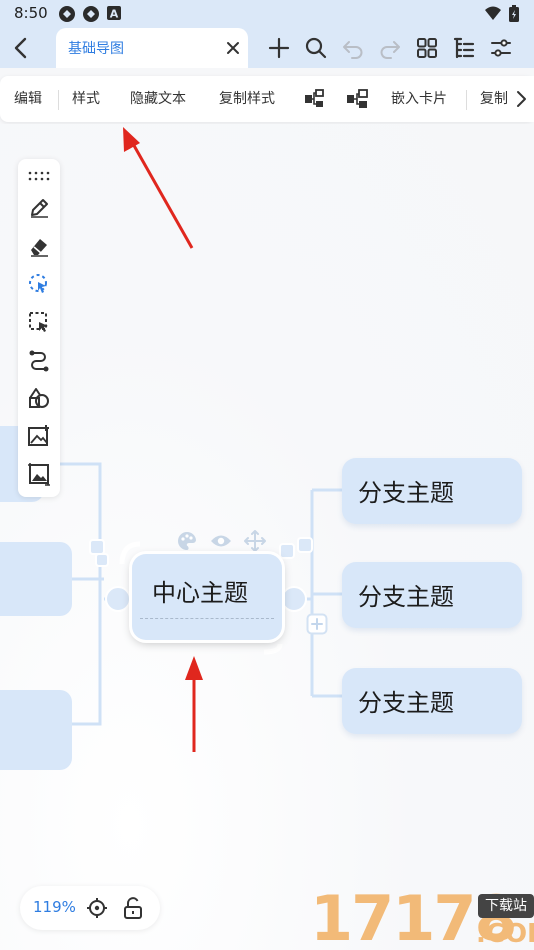 This screenshot has height=950, width=534. I want to click on settings-icon, so click(500, 48).